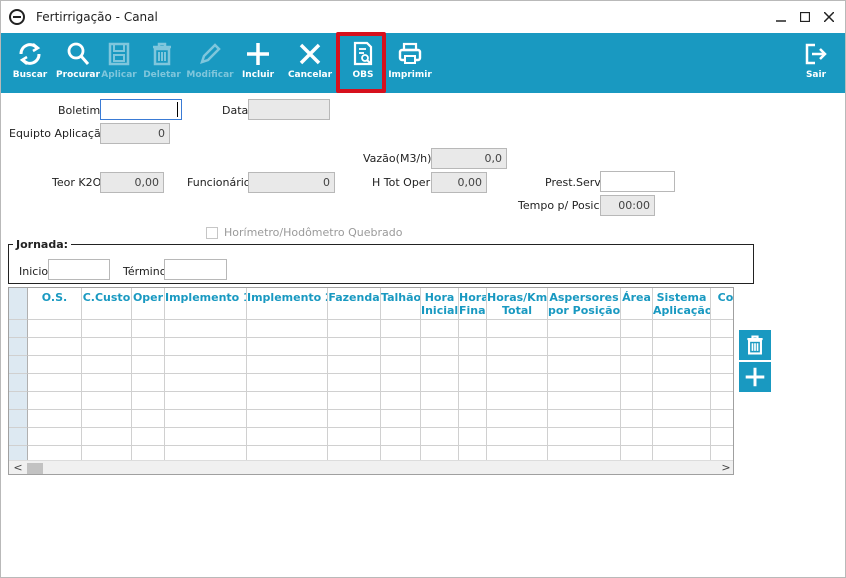 The height and width of the screenshot is (578, 846). I want to click on incluir-button: Incluir, so click(258, 63).